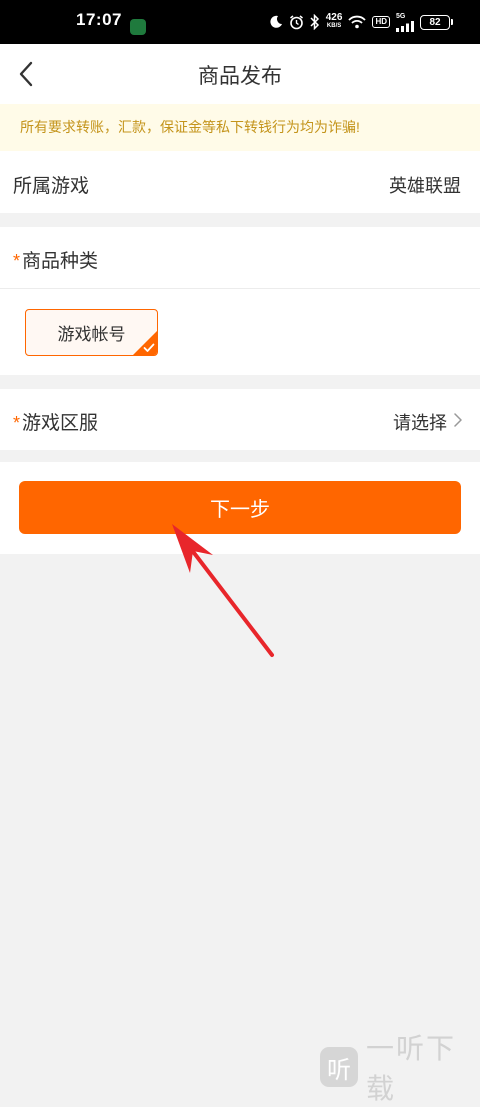 The height and width of the screenshot is (1107, 480). What do you see at coordinates (334, 17) in the screenshot?
I see `net-speed-value: 426` at bounding box center [334, 17].